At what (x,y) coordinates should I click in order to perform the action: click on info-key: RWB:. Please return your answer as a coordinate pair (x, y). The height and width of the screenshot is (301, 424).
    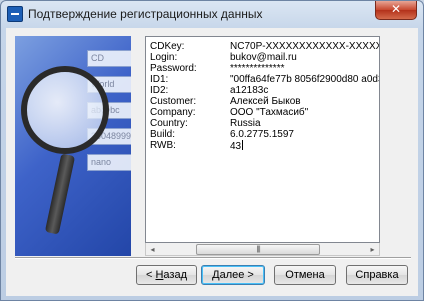
    Looking at the image, I should click on (163, 145).